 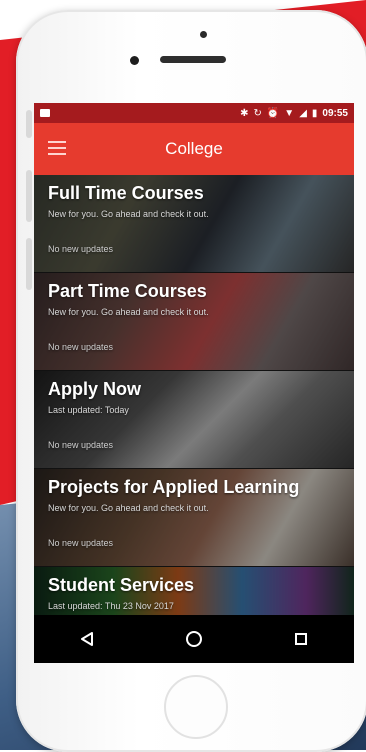 What do you see at coordinates (289, 113) in the screenshot?
I see `wifi-icon: ▼` at bounding box center [289, 113].